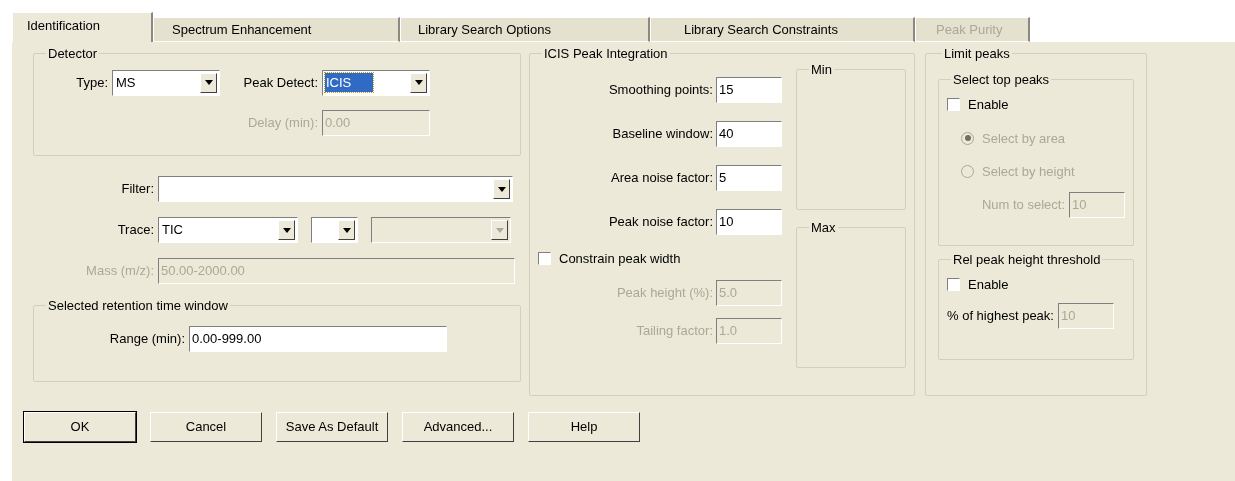 The width and height of the screenshot is (1235, 481). I want to click on field-label: Peak height (%):, so click(664, 293).